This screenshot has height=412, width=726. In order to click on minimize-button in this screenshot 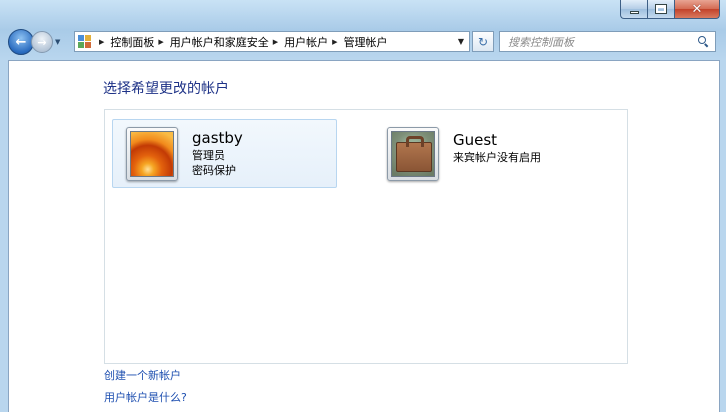, I will do `click(633, 9)`.